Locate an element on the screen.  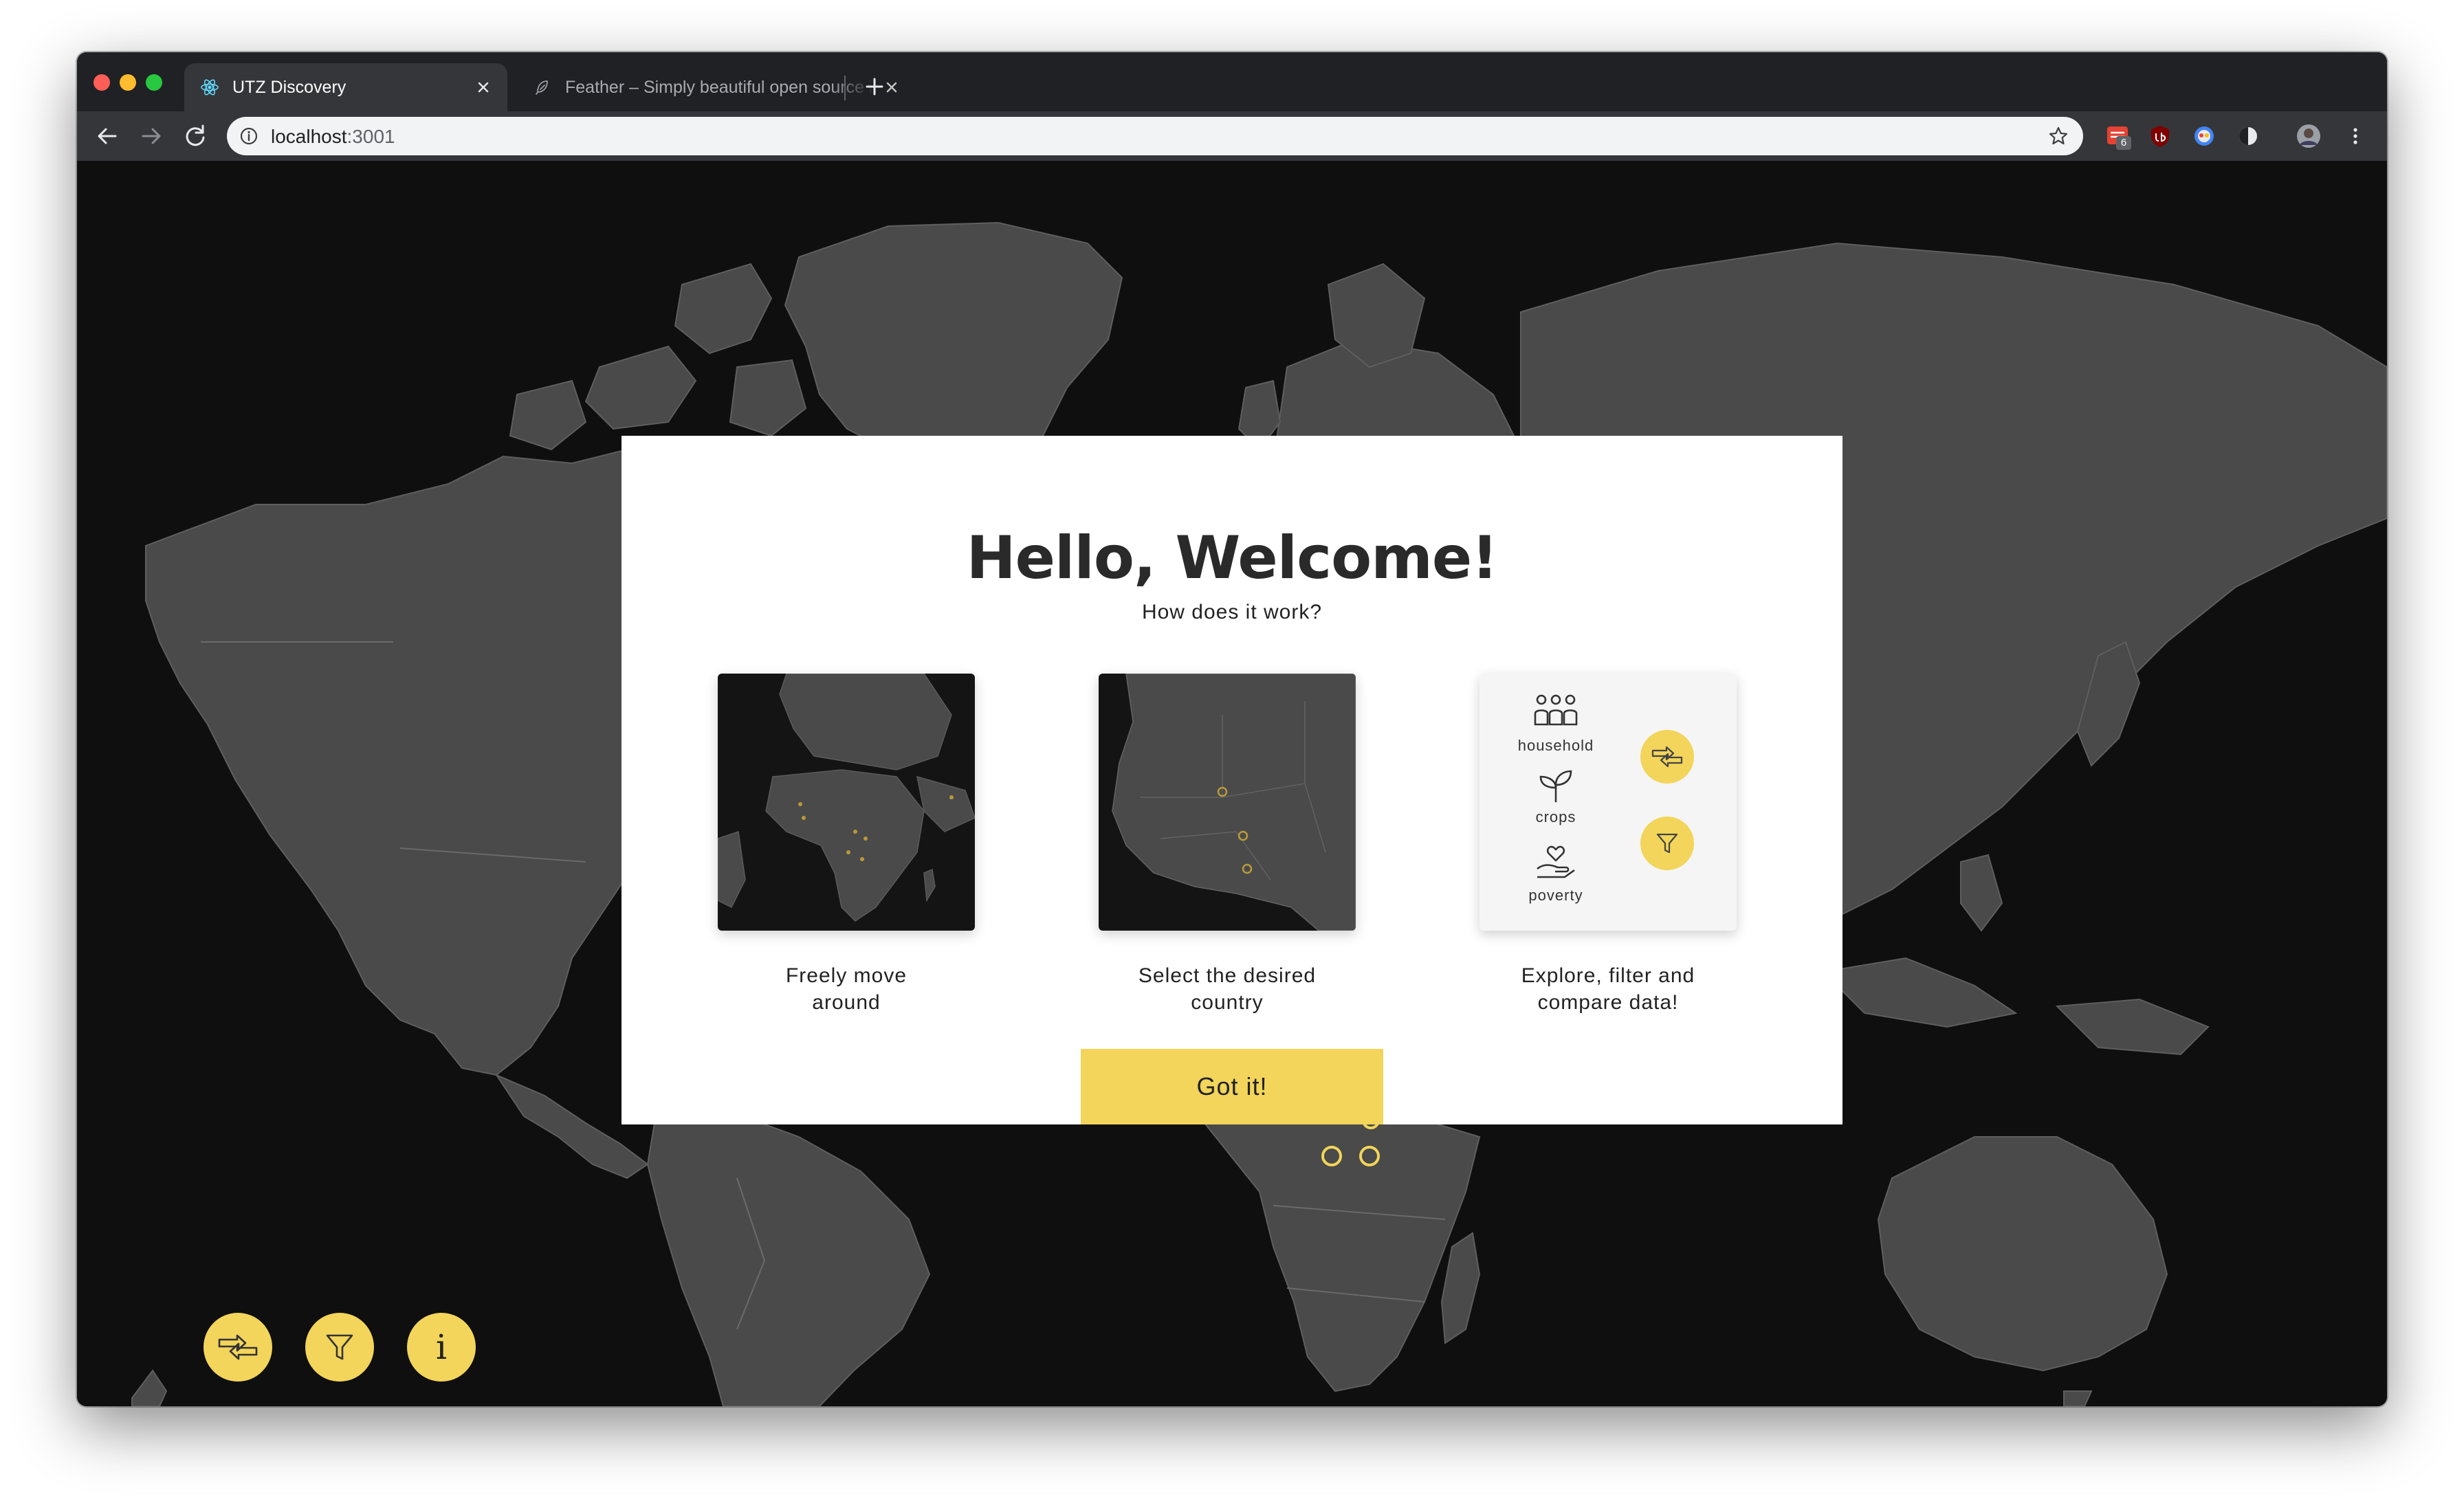
address-bar: localhost:3001 is located at coordinates (1155, 136).